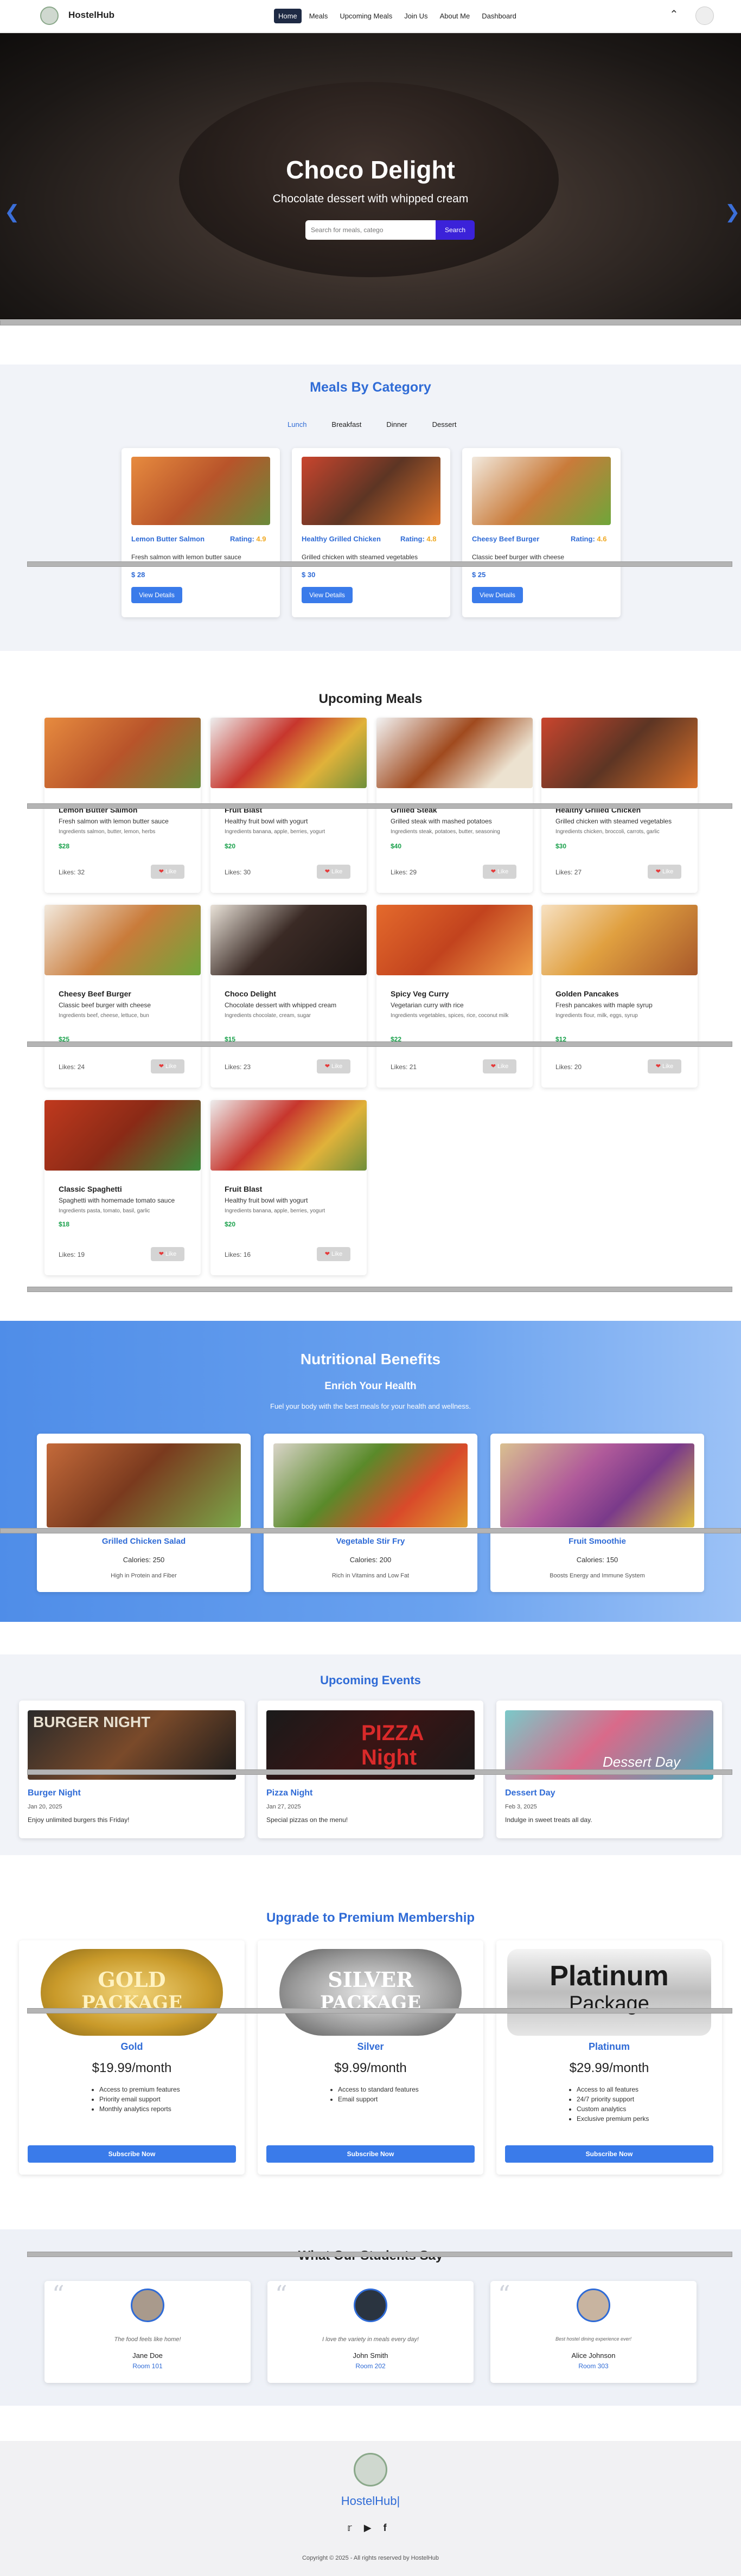  I want to click on feature-item: 24/7 priority support, so click(613, 2099).